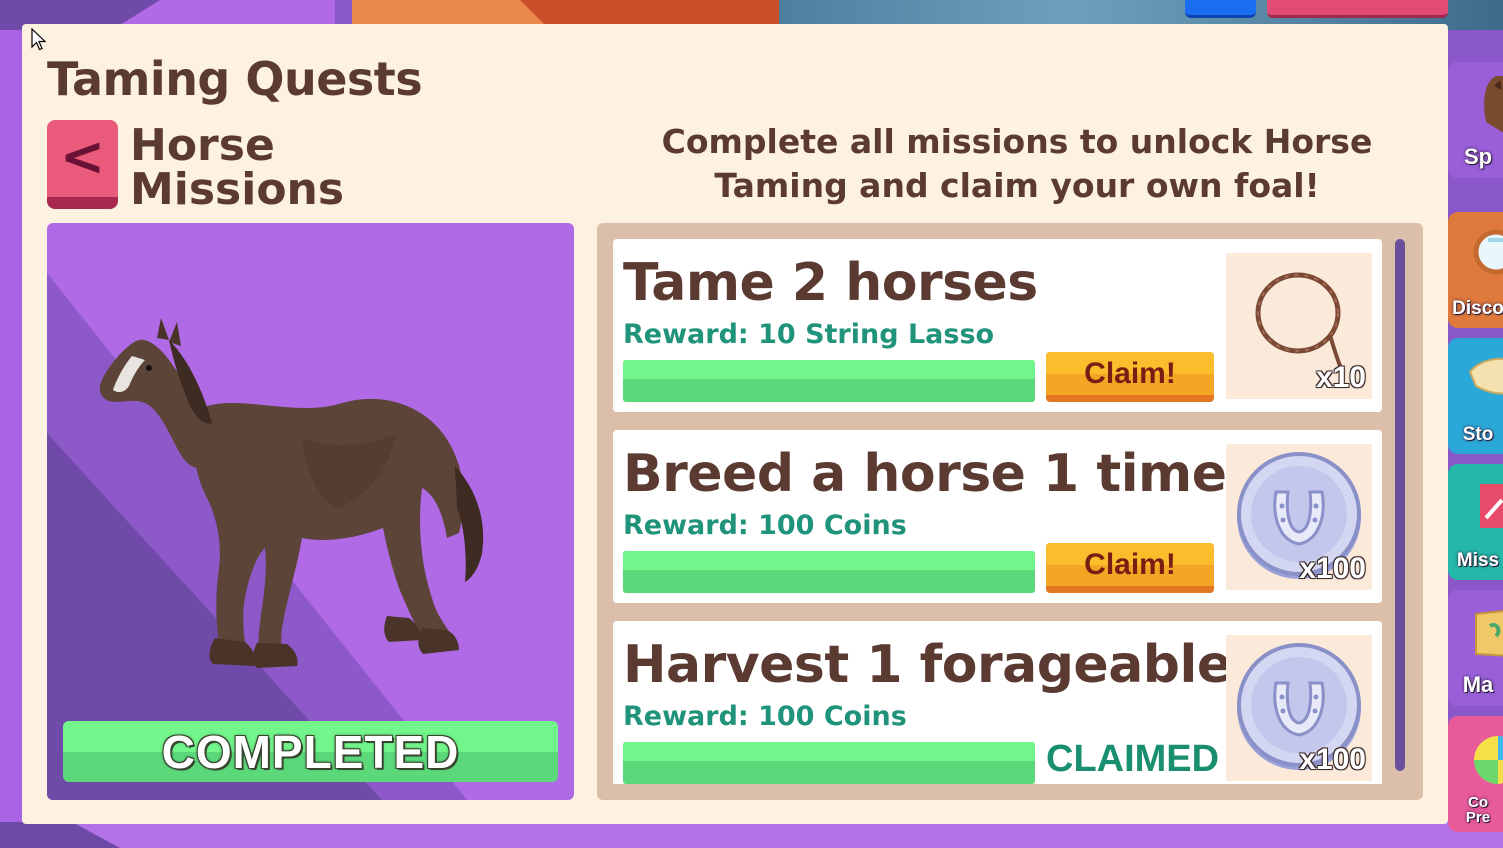 Image resolution: width=1503 pixels, height=848 pixels. What do you see at coordinates (1488, 760) in the screenshot?
I see `beach-ball-icon` at bounding box center [1488, 760].